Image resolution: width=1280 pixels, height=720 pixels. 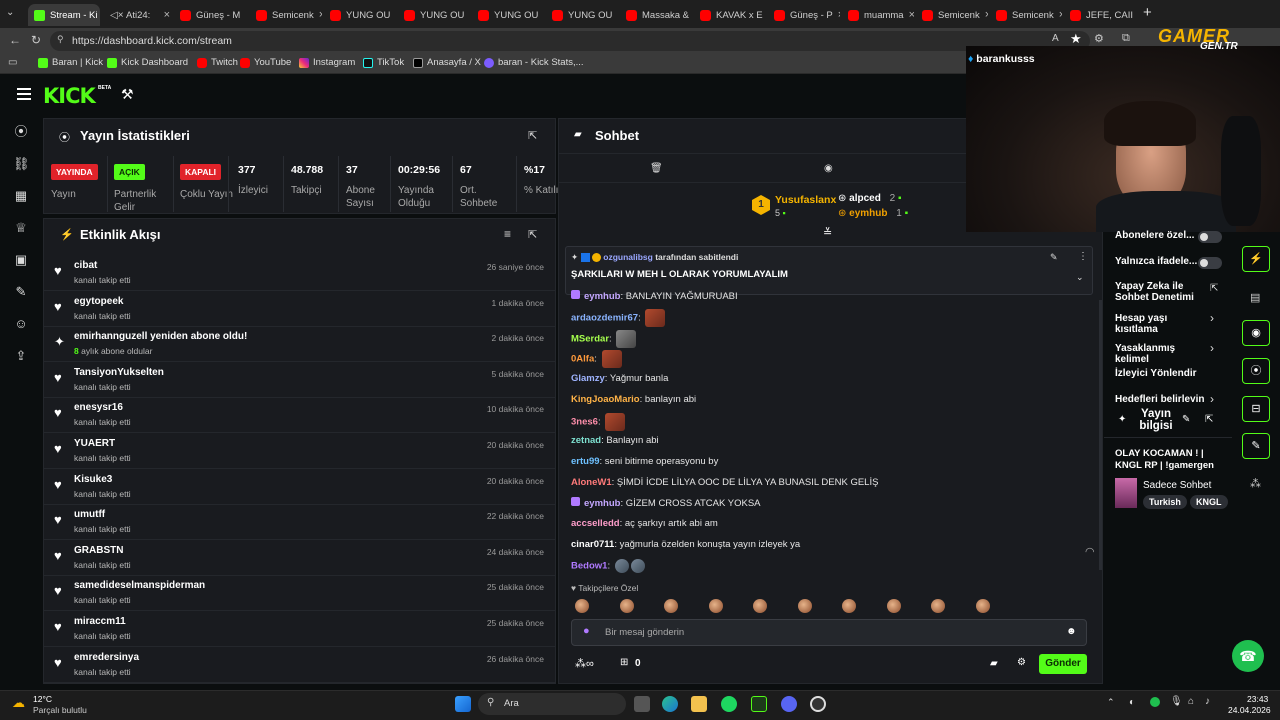 I want to click on chat-username: MSerdar, so click(x=590, y=339).